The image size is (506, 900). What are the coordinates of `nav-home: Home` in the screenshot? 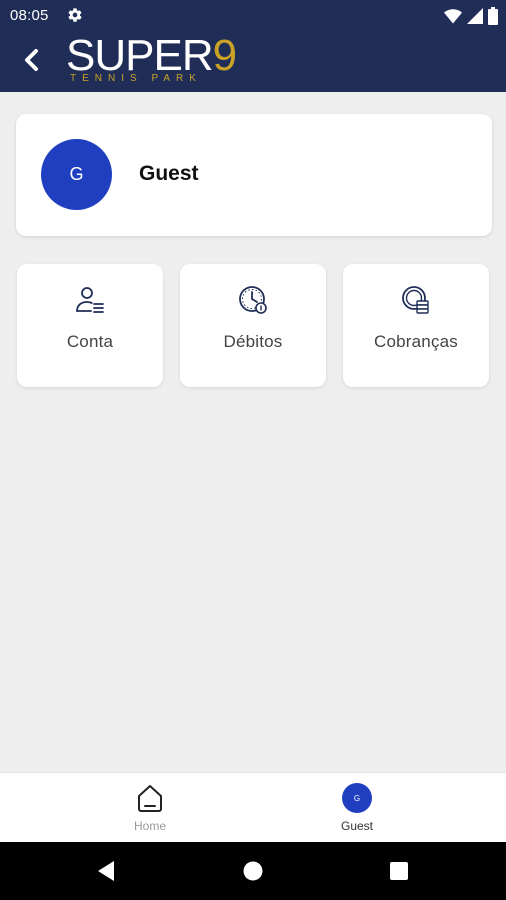 It's located at (150, 808).